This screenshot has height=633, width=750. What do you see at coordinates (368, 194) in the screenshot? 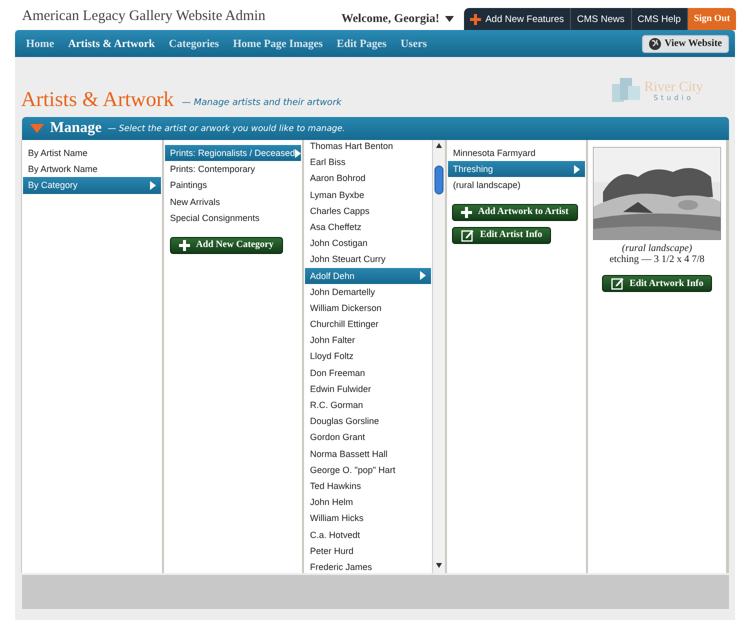
I see `list-item: Lyman Byxbe` at bounding box center [368, 194].